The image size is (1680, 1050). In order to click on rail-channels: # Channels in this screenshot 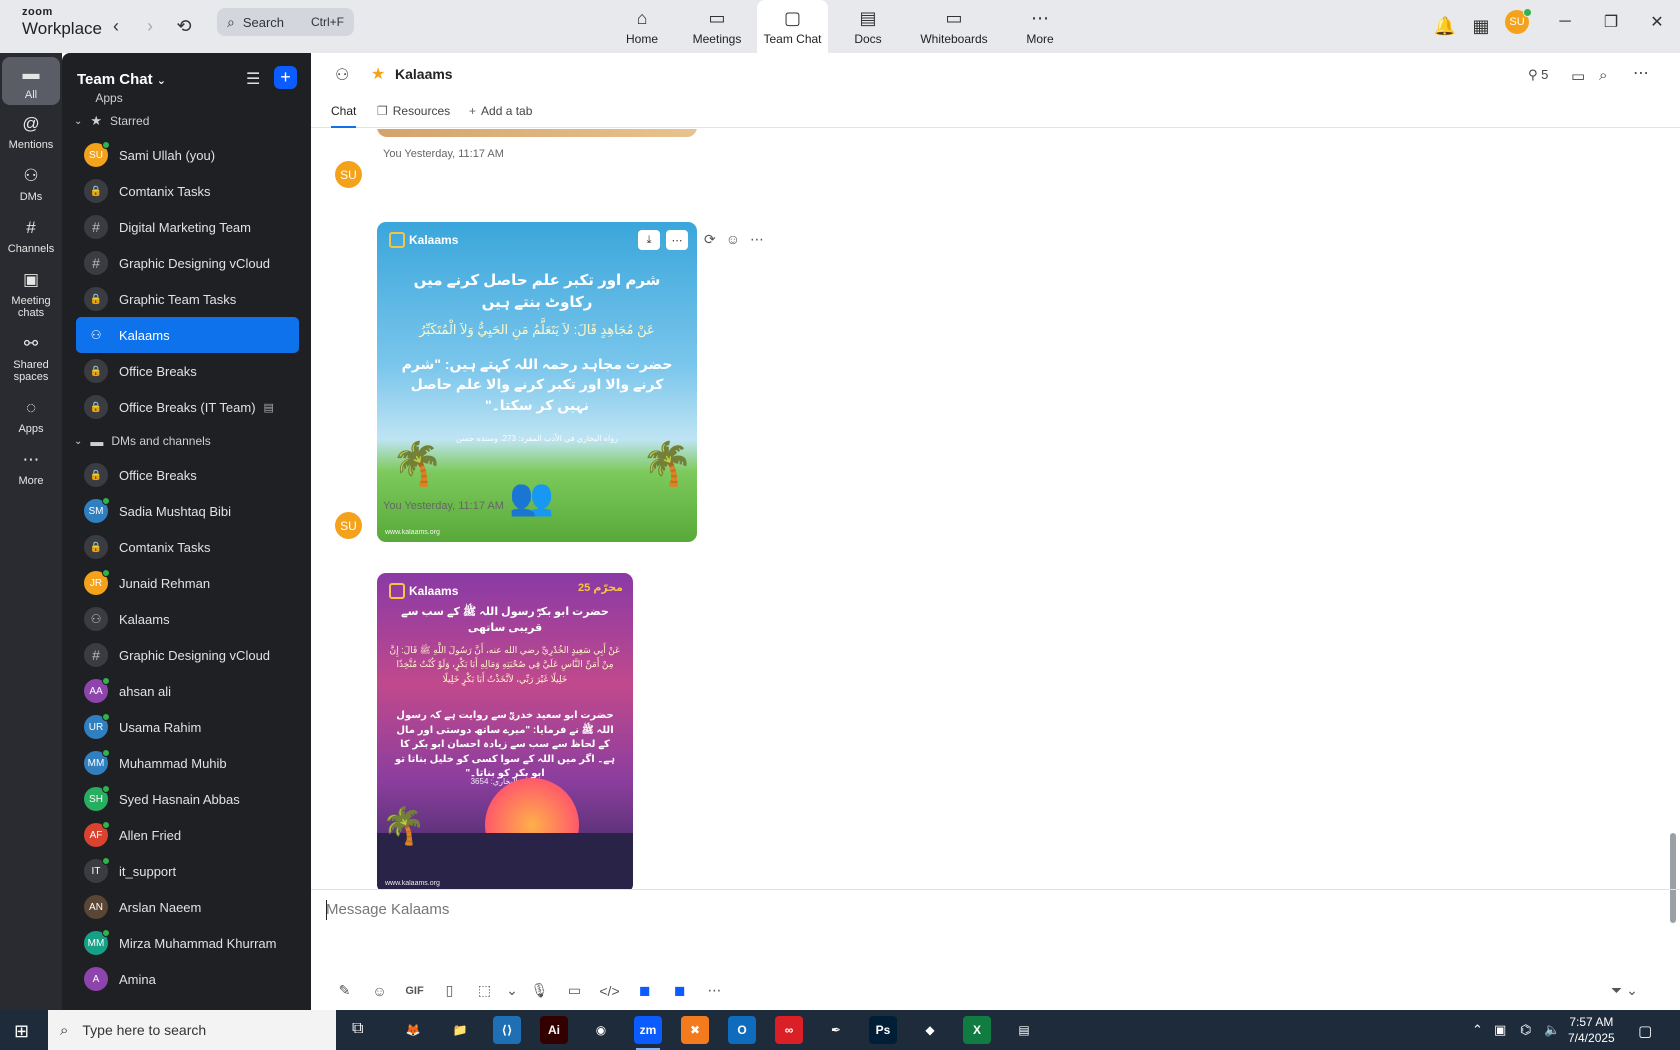, I will do `click(31, 236)`.